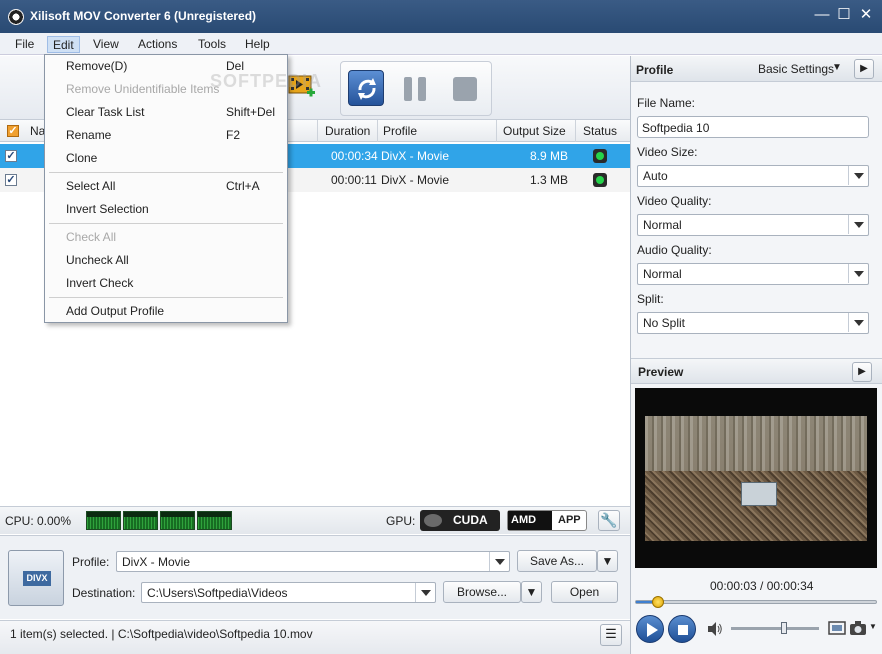 This screenshot has width=882, height=654. I want to click on destination-select: C:\Users\Softpedia\Videos, so click(288, 592).